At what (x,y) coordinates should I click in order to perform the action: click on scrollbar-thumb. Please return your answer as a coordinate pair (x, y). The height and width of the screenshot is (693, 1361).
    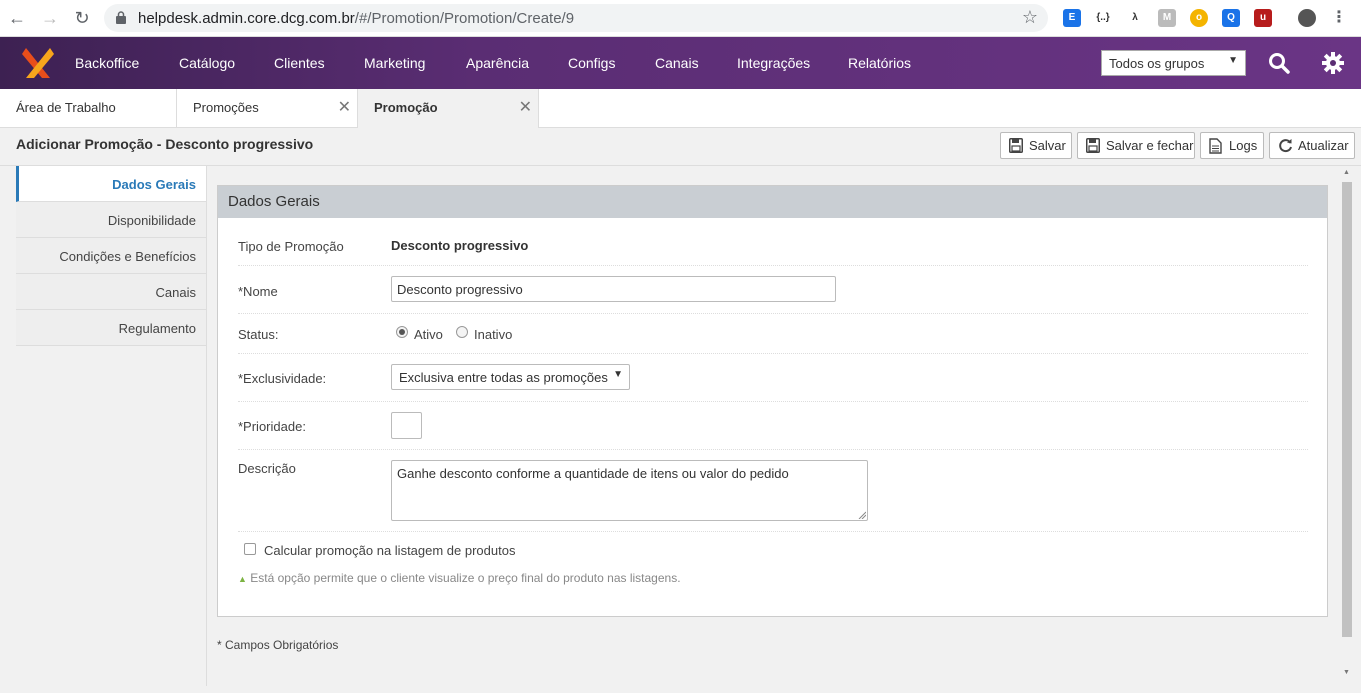
    Looking at the image, I should click on (1347, 409).